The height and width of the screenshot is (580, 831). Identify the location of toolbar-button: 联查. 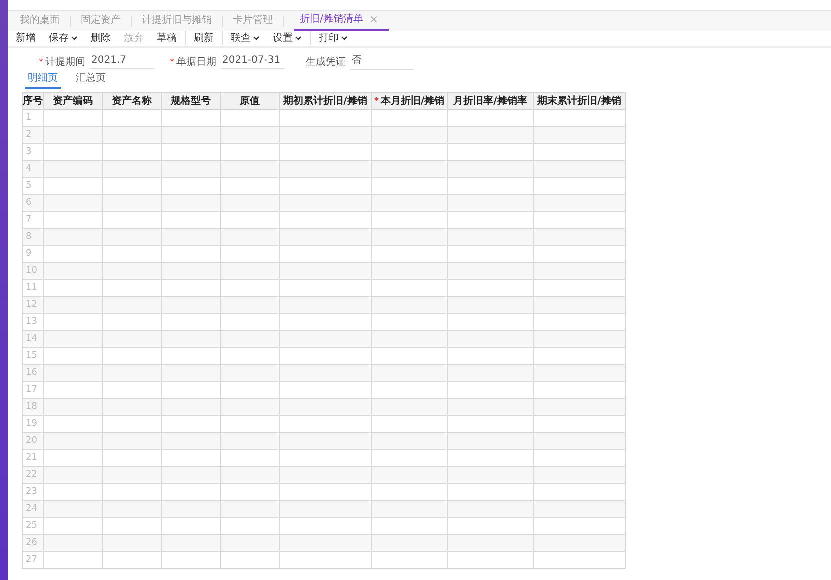
(245, 38).